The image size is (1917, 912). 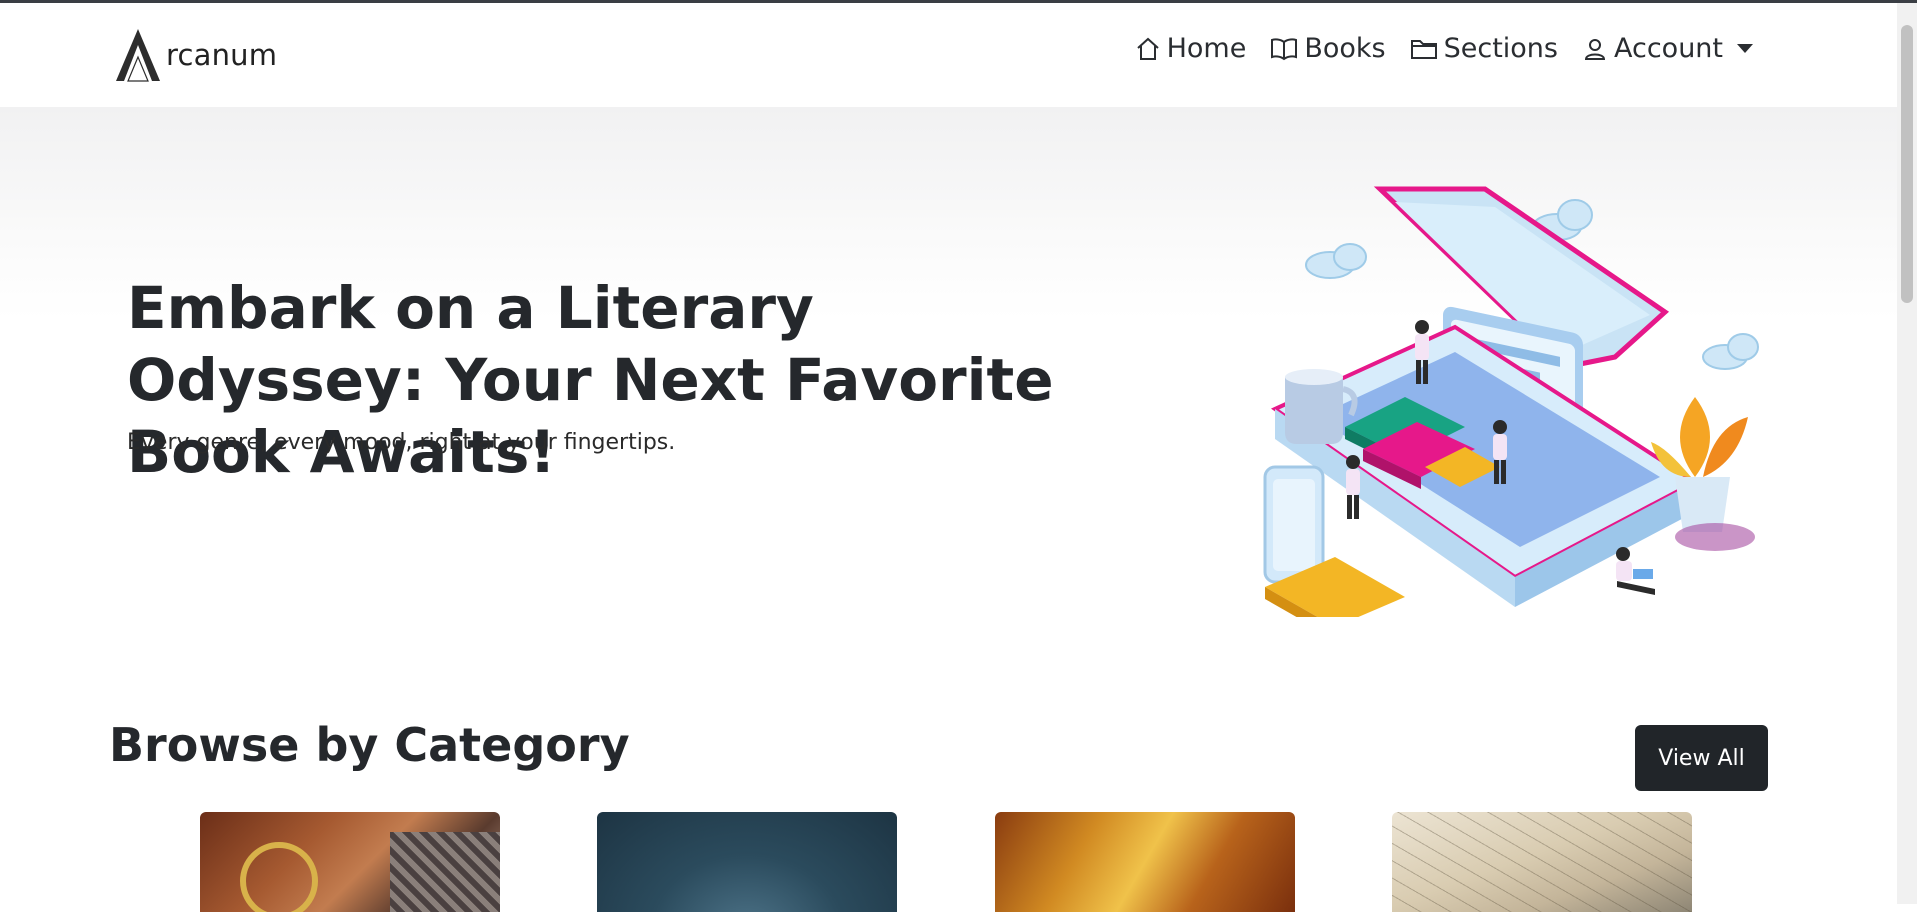 I want to click on nav-sections-label: Sections, so click(x=1500, y=48).